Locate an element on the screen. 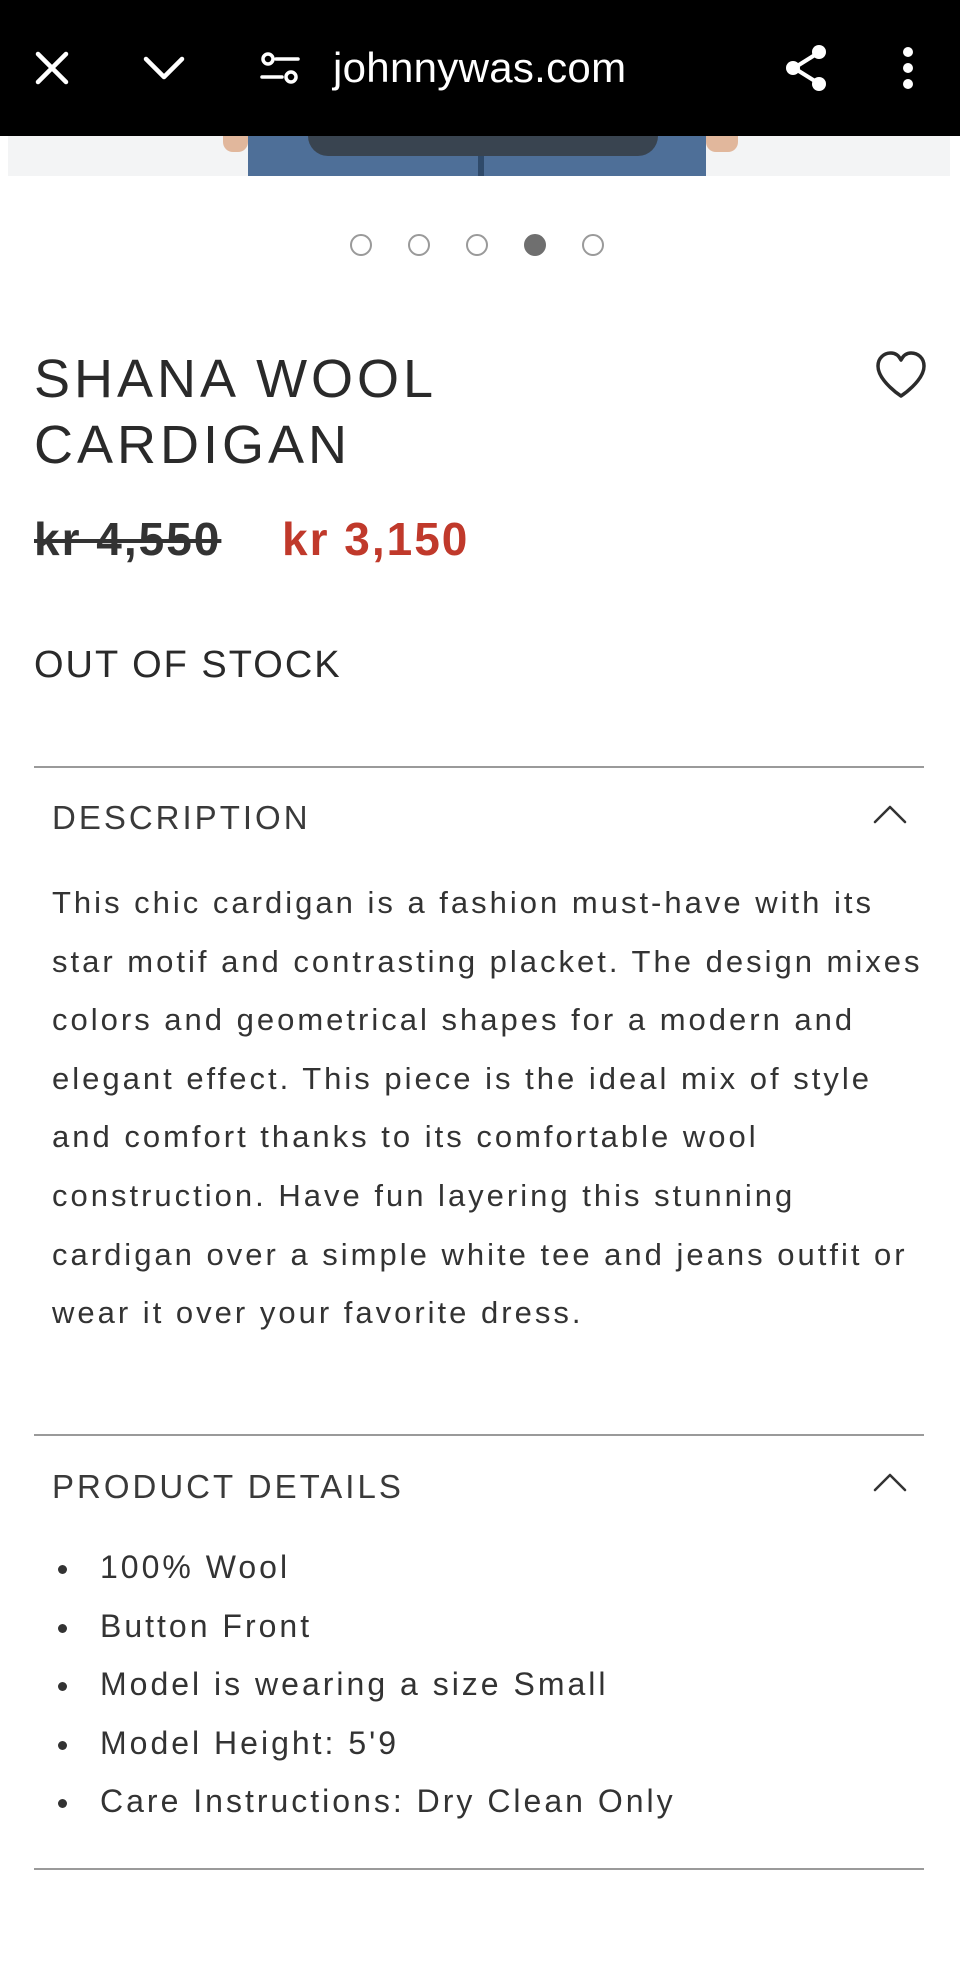 The height and width of the screenshot is (1961, 960). tune-icon is located at coordinates (280, 68).